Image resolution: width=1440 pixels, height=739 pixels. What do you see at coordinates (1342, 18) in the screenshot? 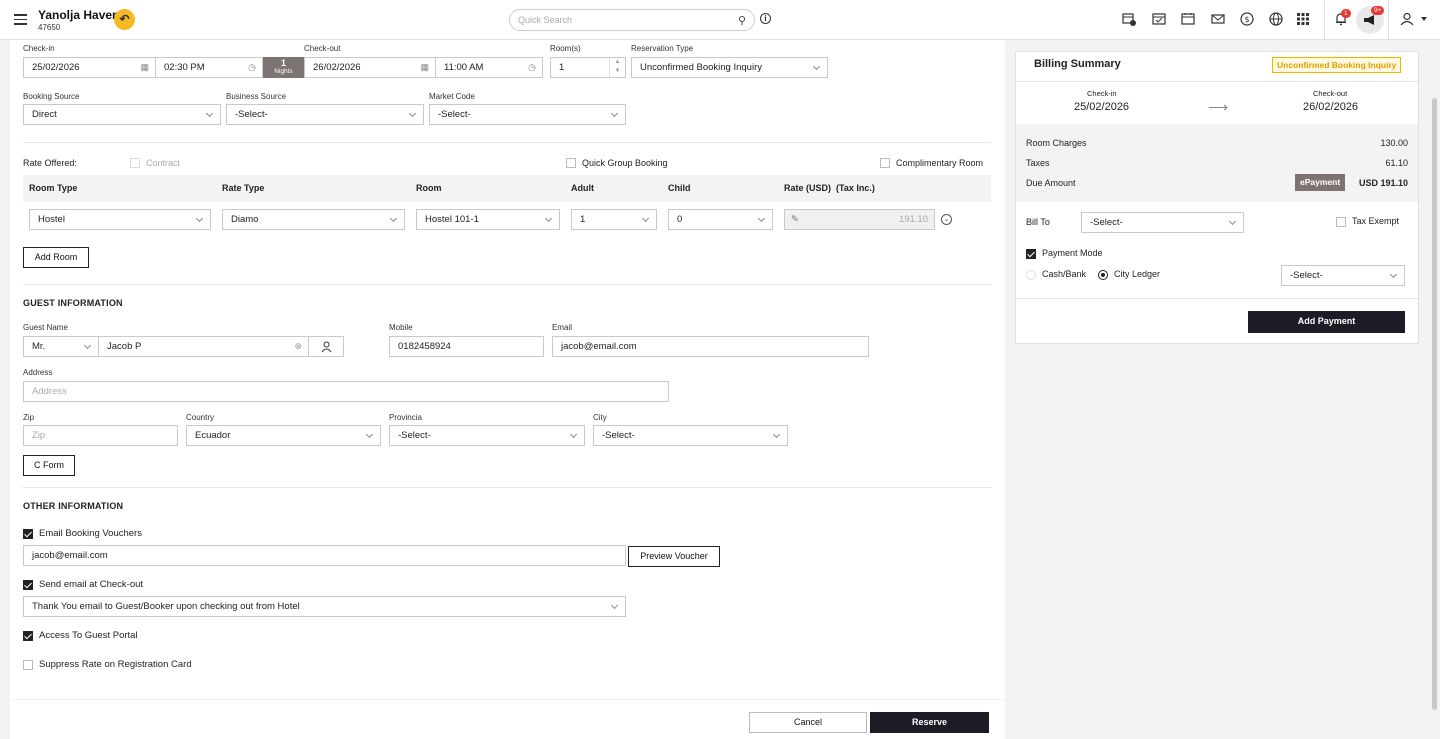
I see `bell-icon: 1` at bounding box center [1342, 18].